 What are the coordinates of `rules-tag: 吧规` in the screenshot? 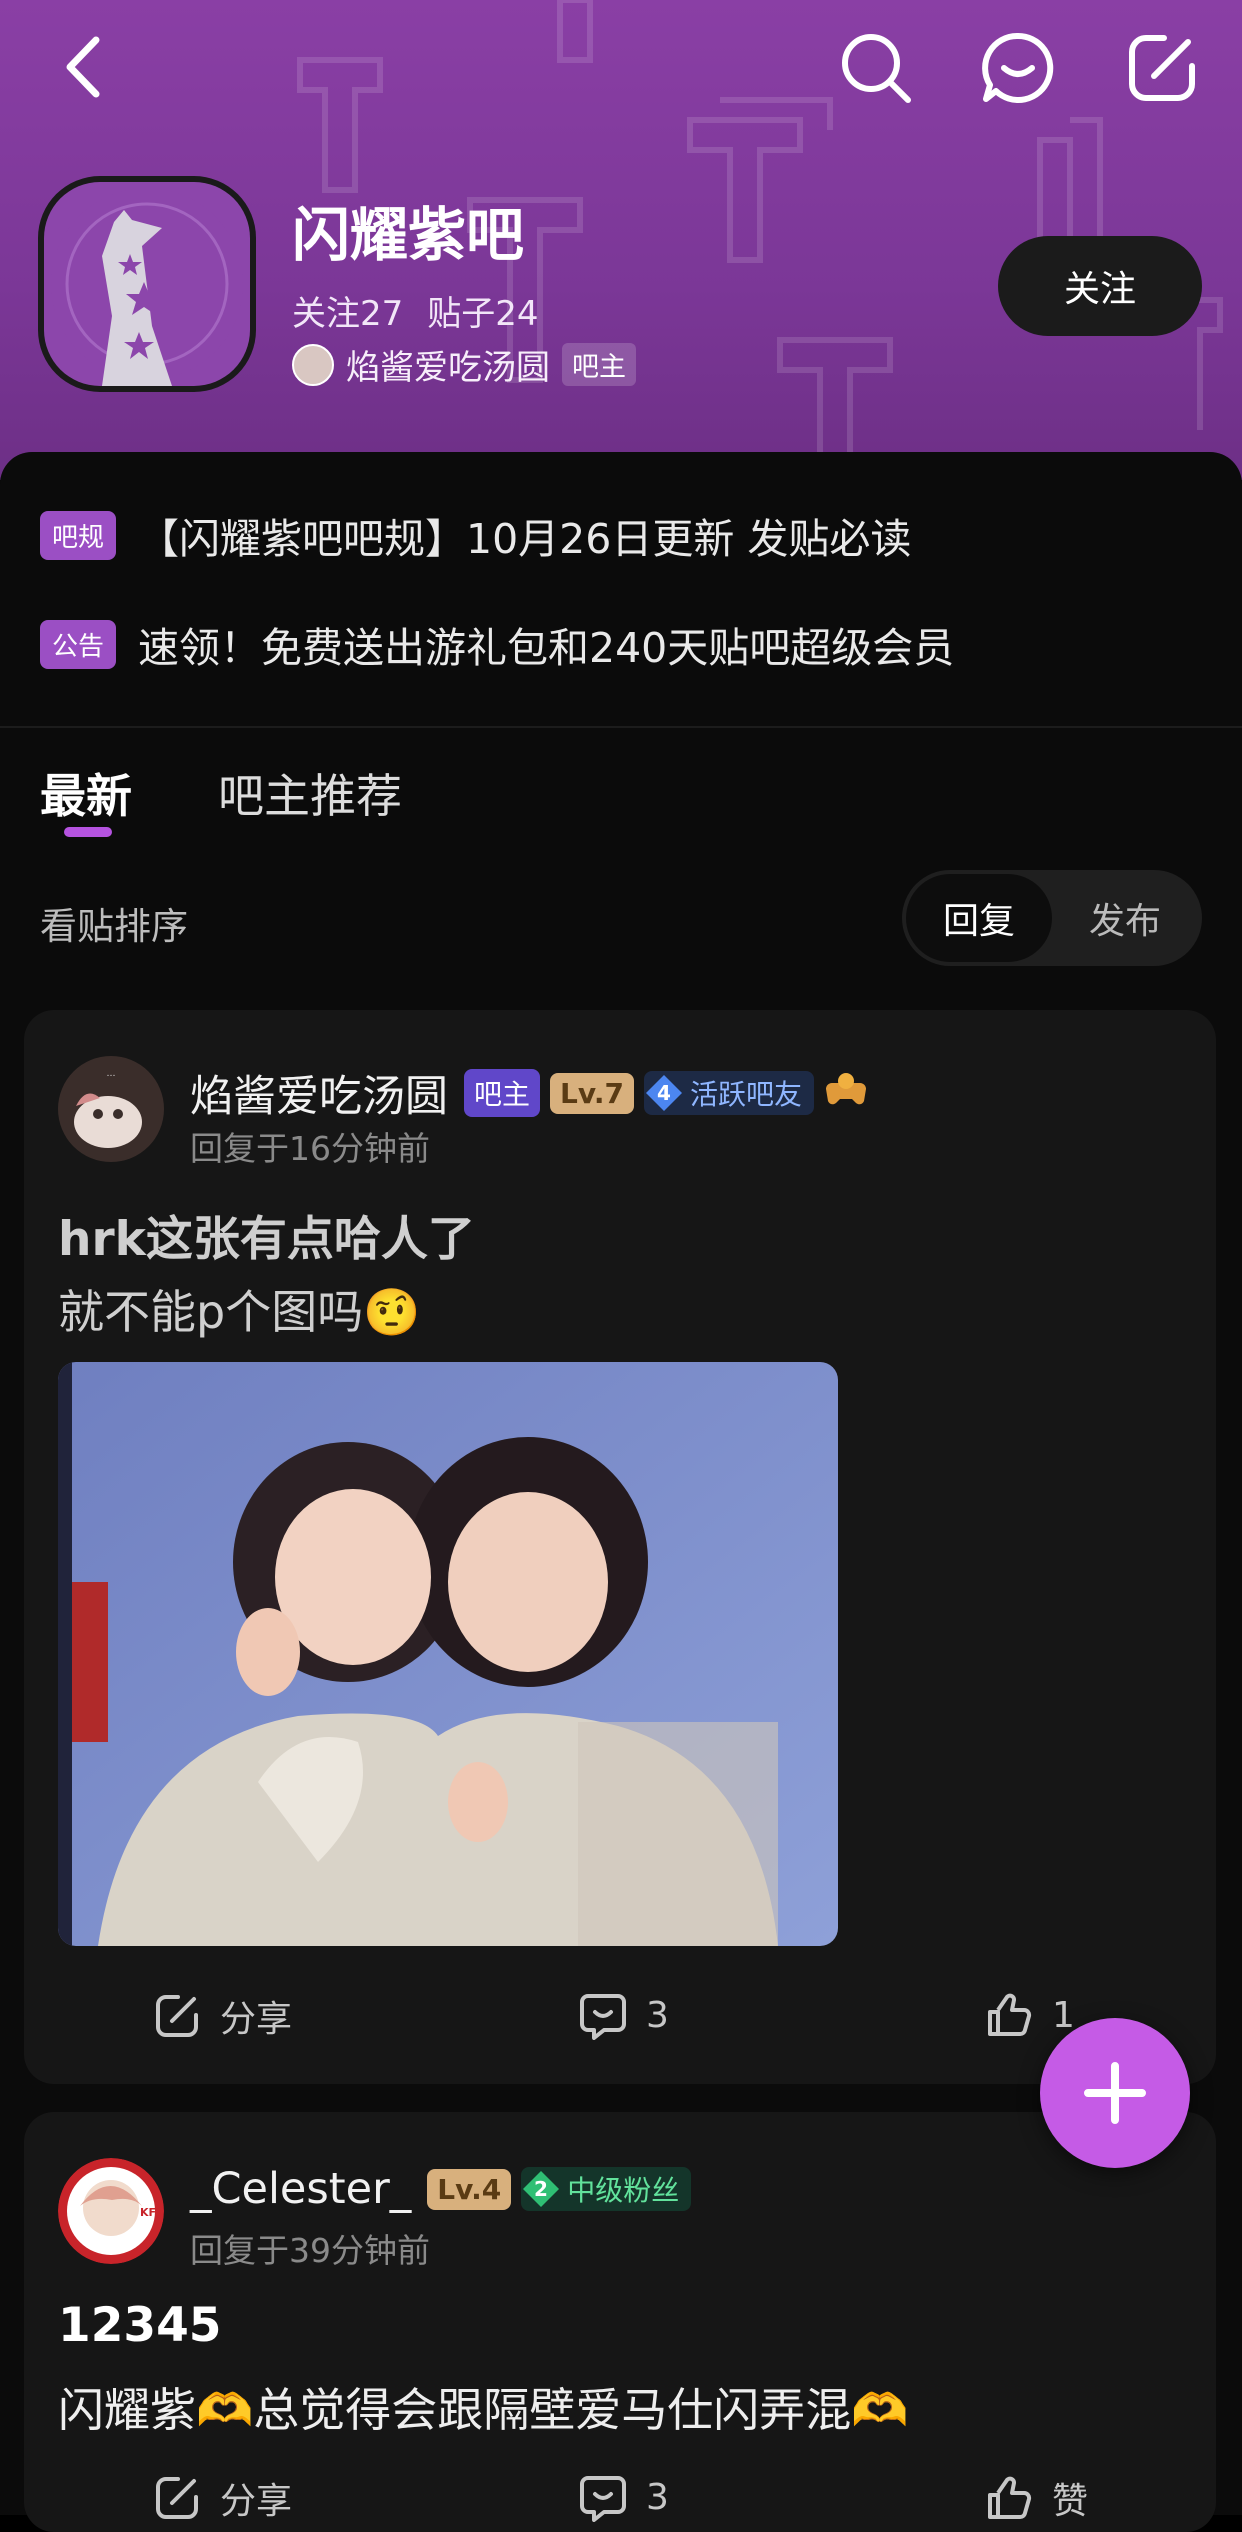 It's located at (78, 535).